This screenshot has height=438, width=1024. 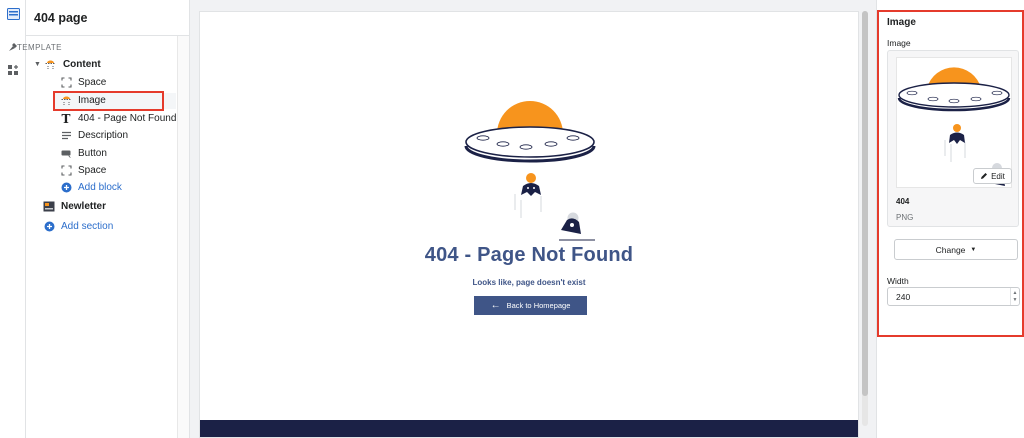 I want to click on template-heading: TEMPLATE, so click(x=39, y=47).